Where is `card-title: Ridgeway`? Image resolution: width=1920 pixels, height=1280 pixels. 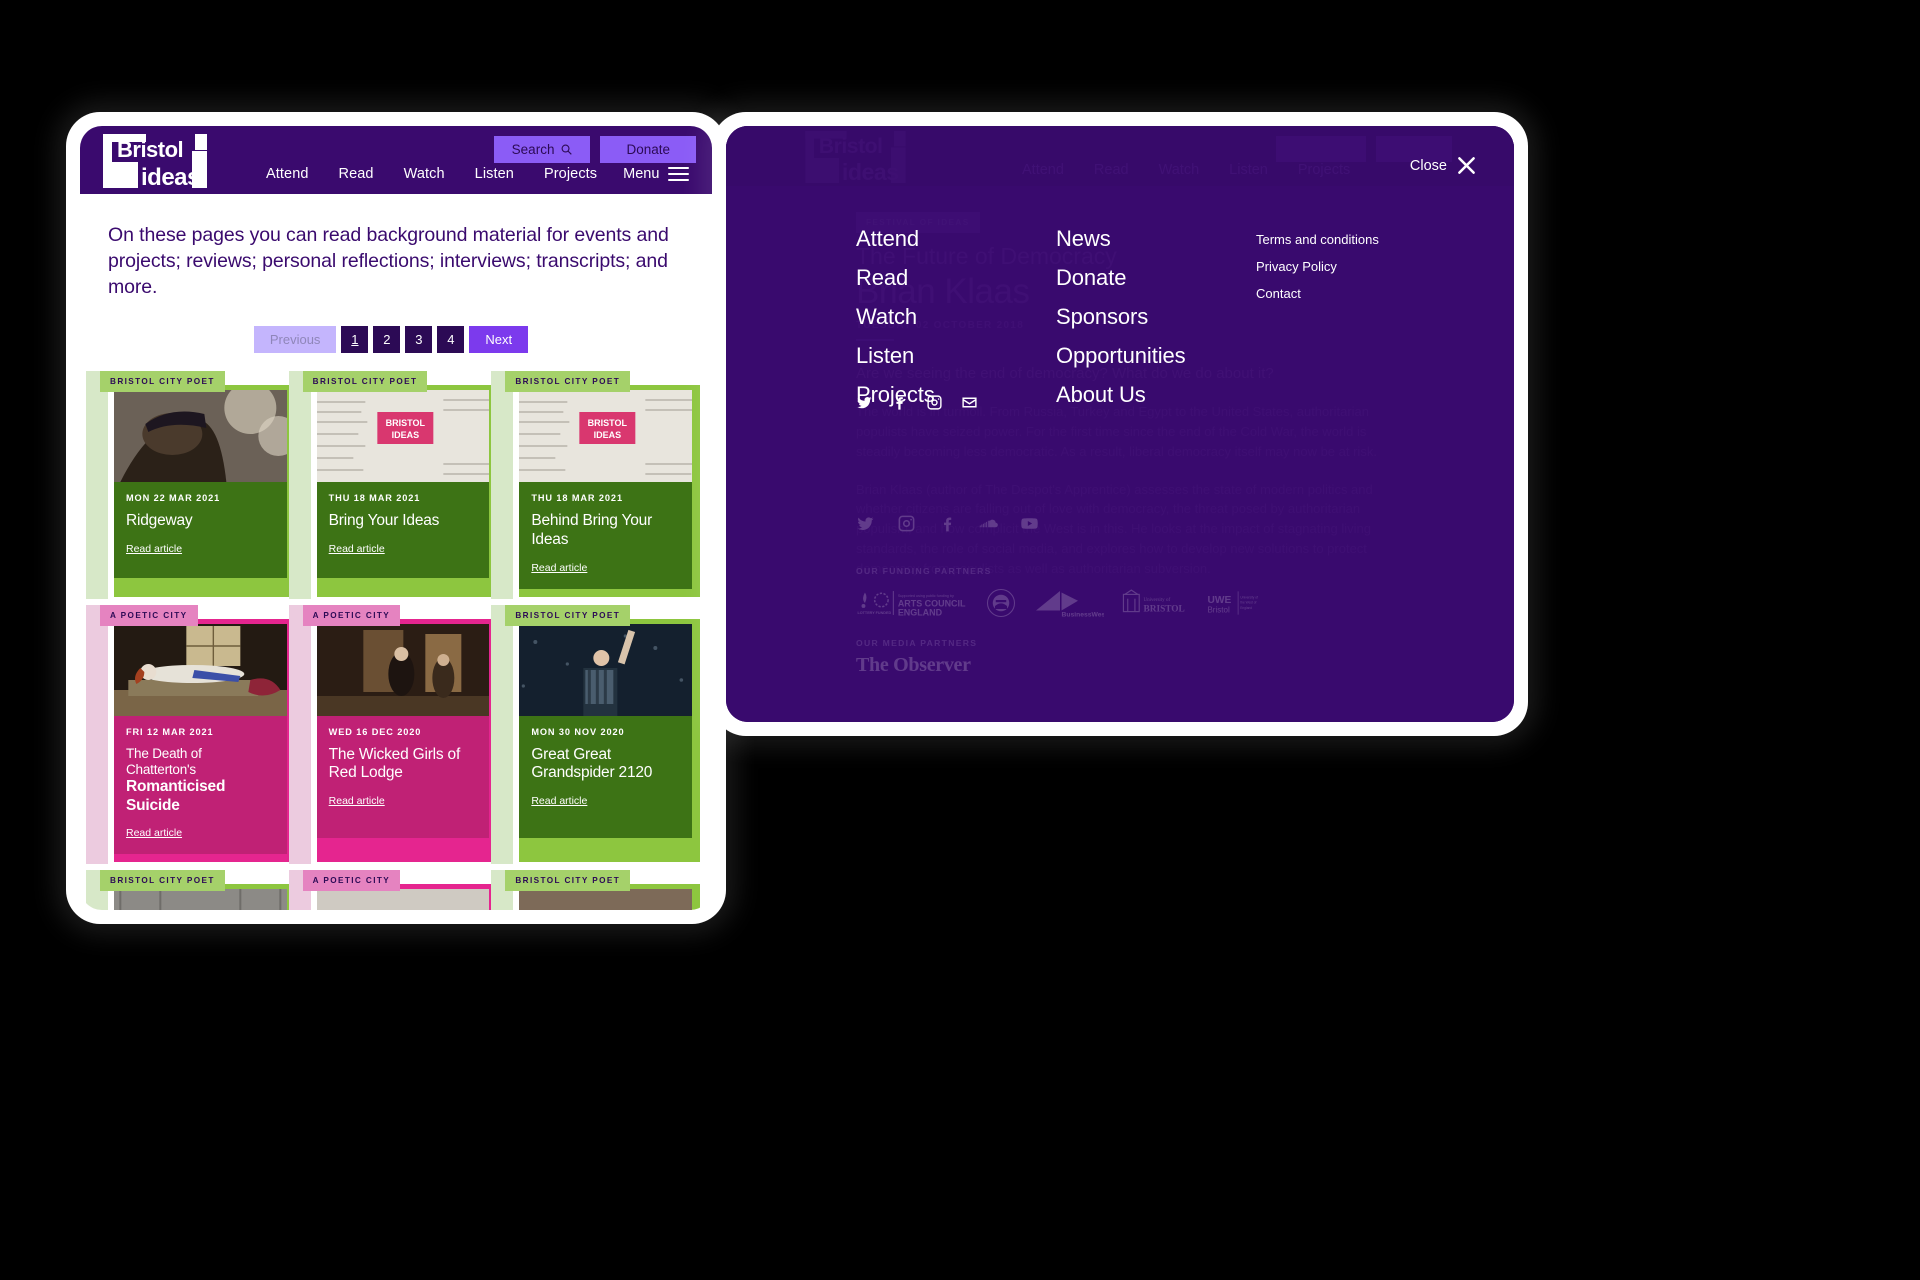
card-title: Ridgeway is located at coordinates (159, 521).